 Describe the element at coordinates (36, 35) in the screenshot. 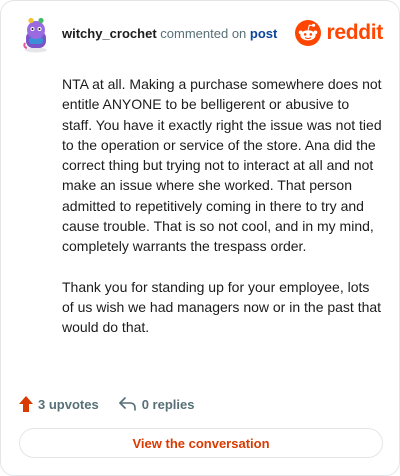

I see `user-avatar` at that location.